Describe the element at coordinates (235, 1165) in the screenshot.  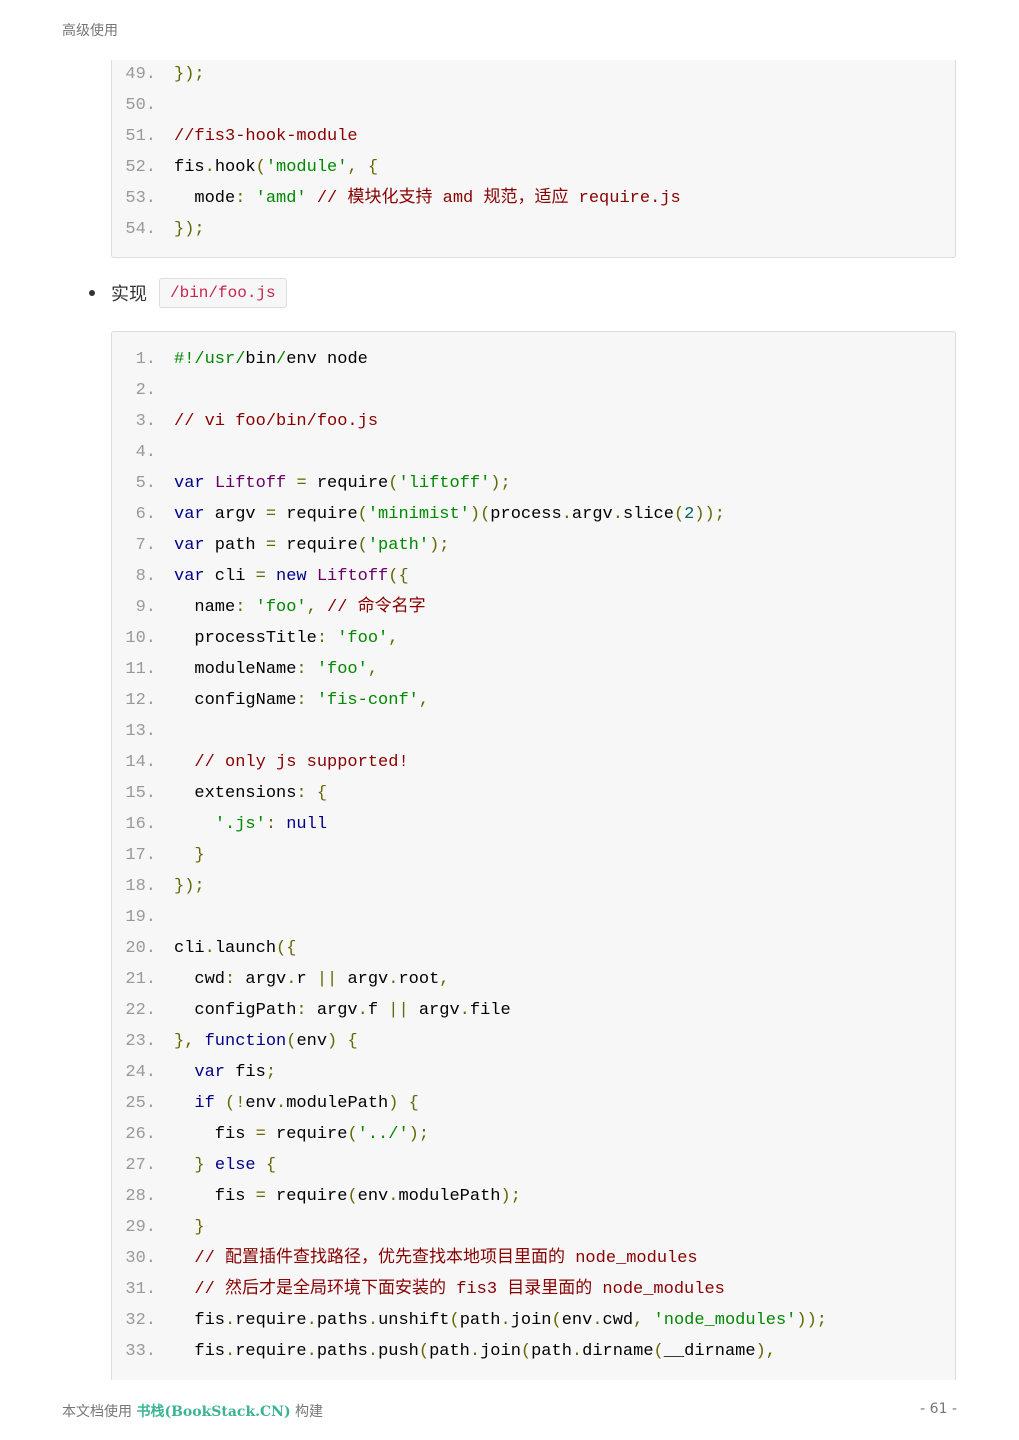
I see `code-token: else` at that location.